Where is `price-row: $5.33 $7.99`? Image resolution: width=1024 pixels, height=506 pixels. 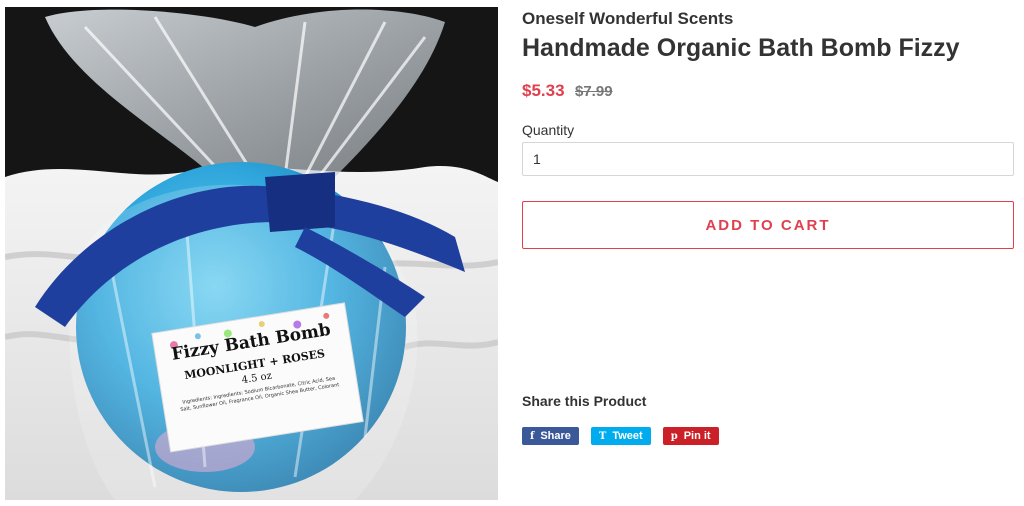
price-row: $5.33 $7.99 is located at coordinates (567, 91).